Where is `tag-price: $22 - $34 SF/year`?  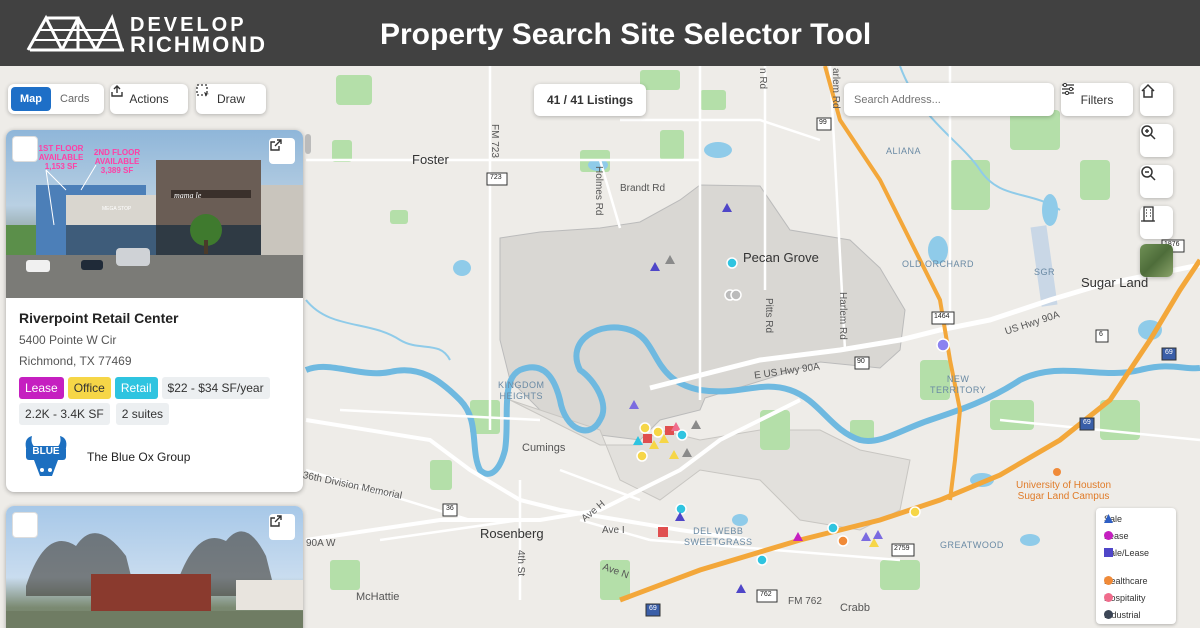 tag-price: $22 - $34 SF/year is located at coordinates (215, 388).